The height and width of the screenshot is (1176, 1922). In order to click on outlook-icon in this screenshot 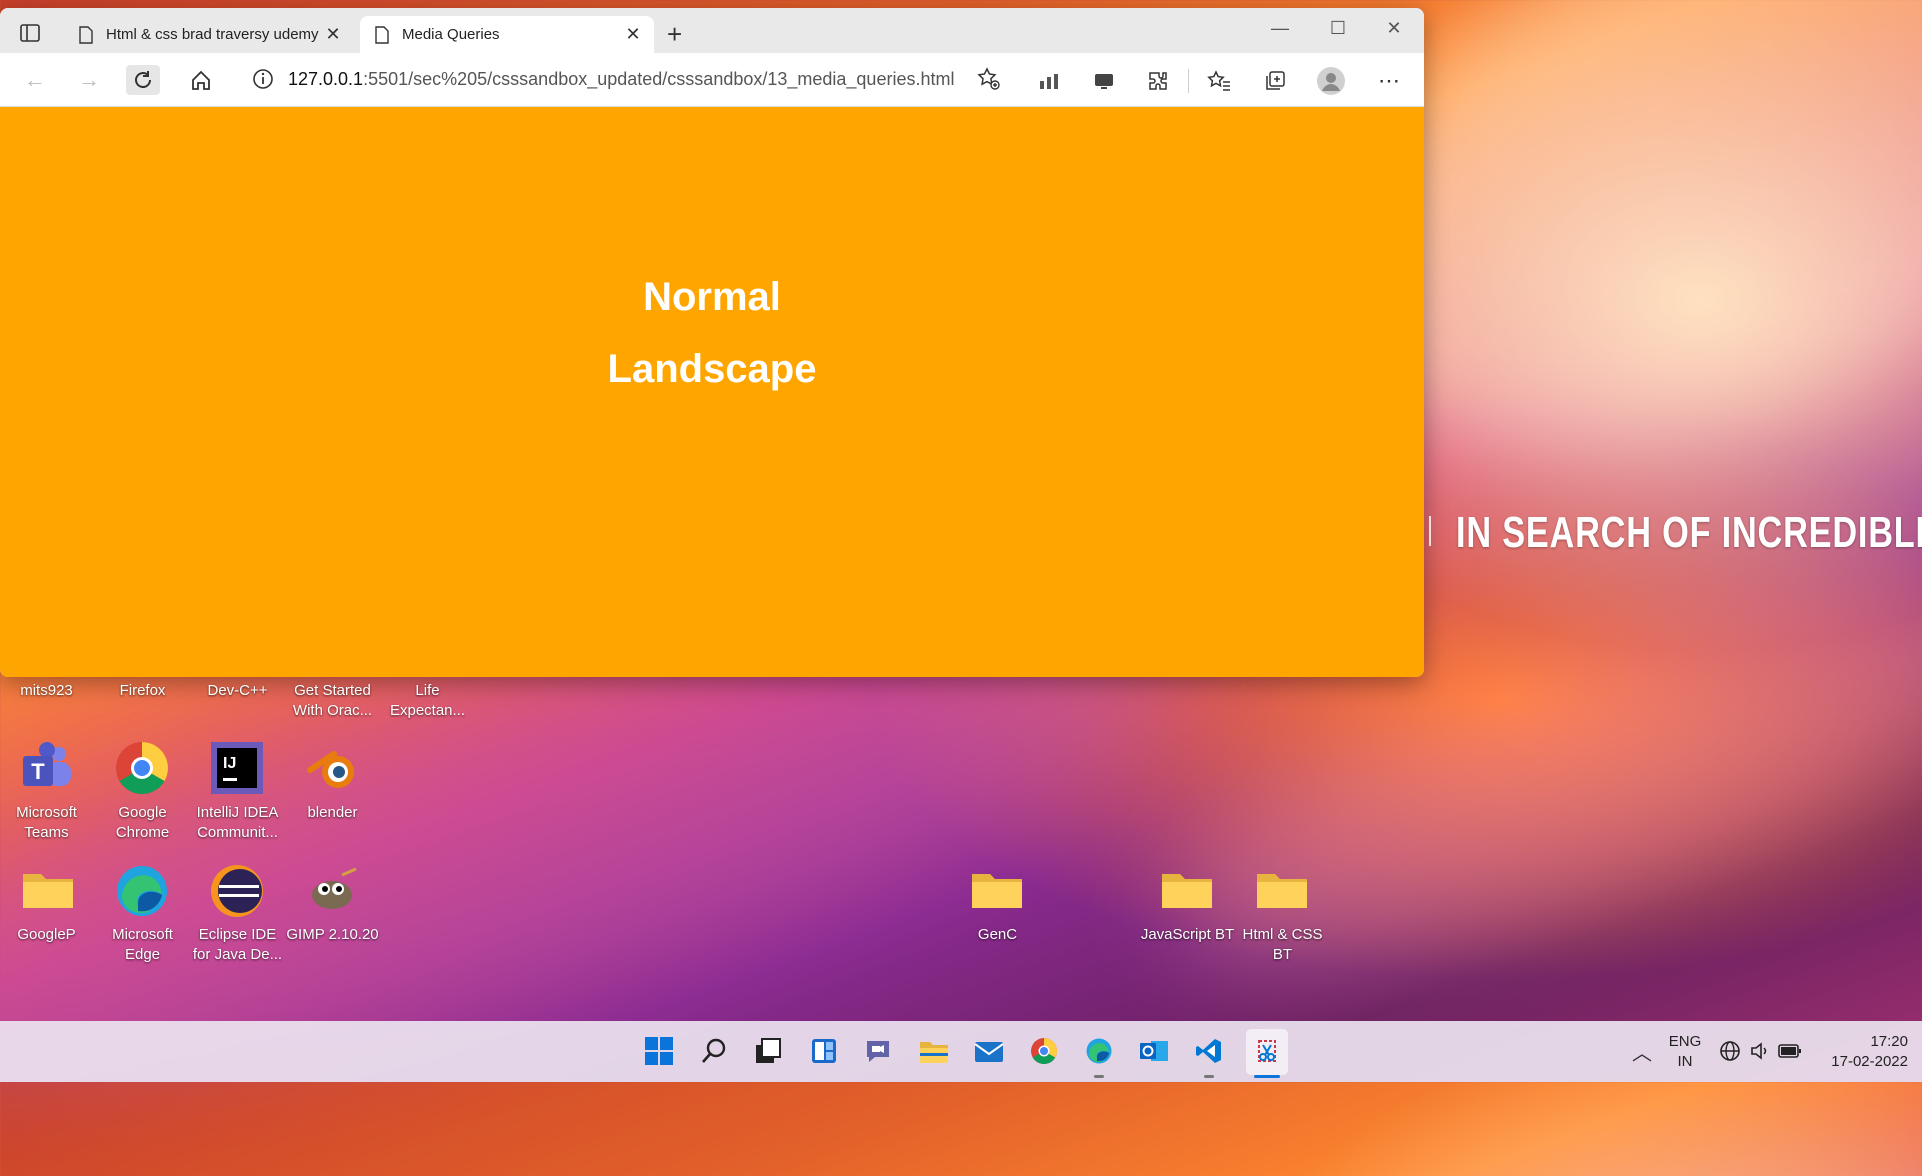, I will do `click(1154, 1051)`.